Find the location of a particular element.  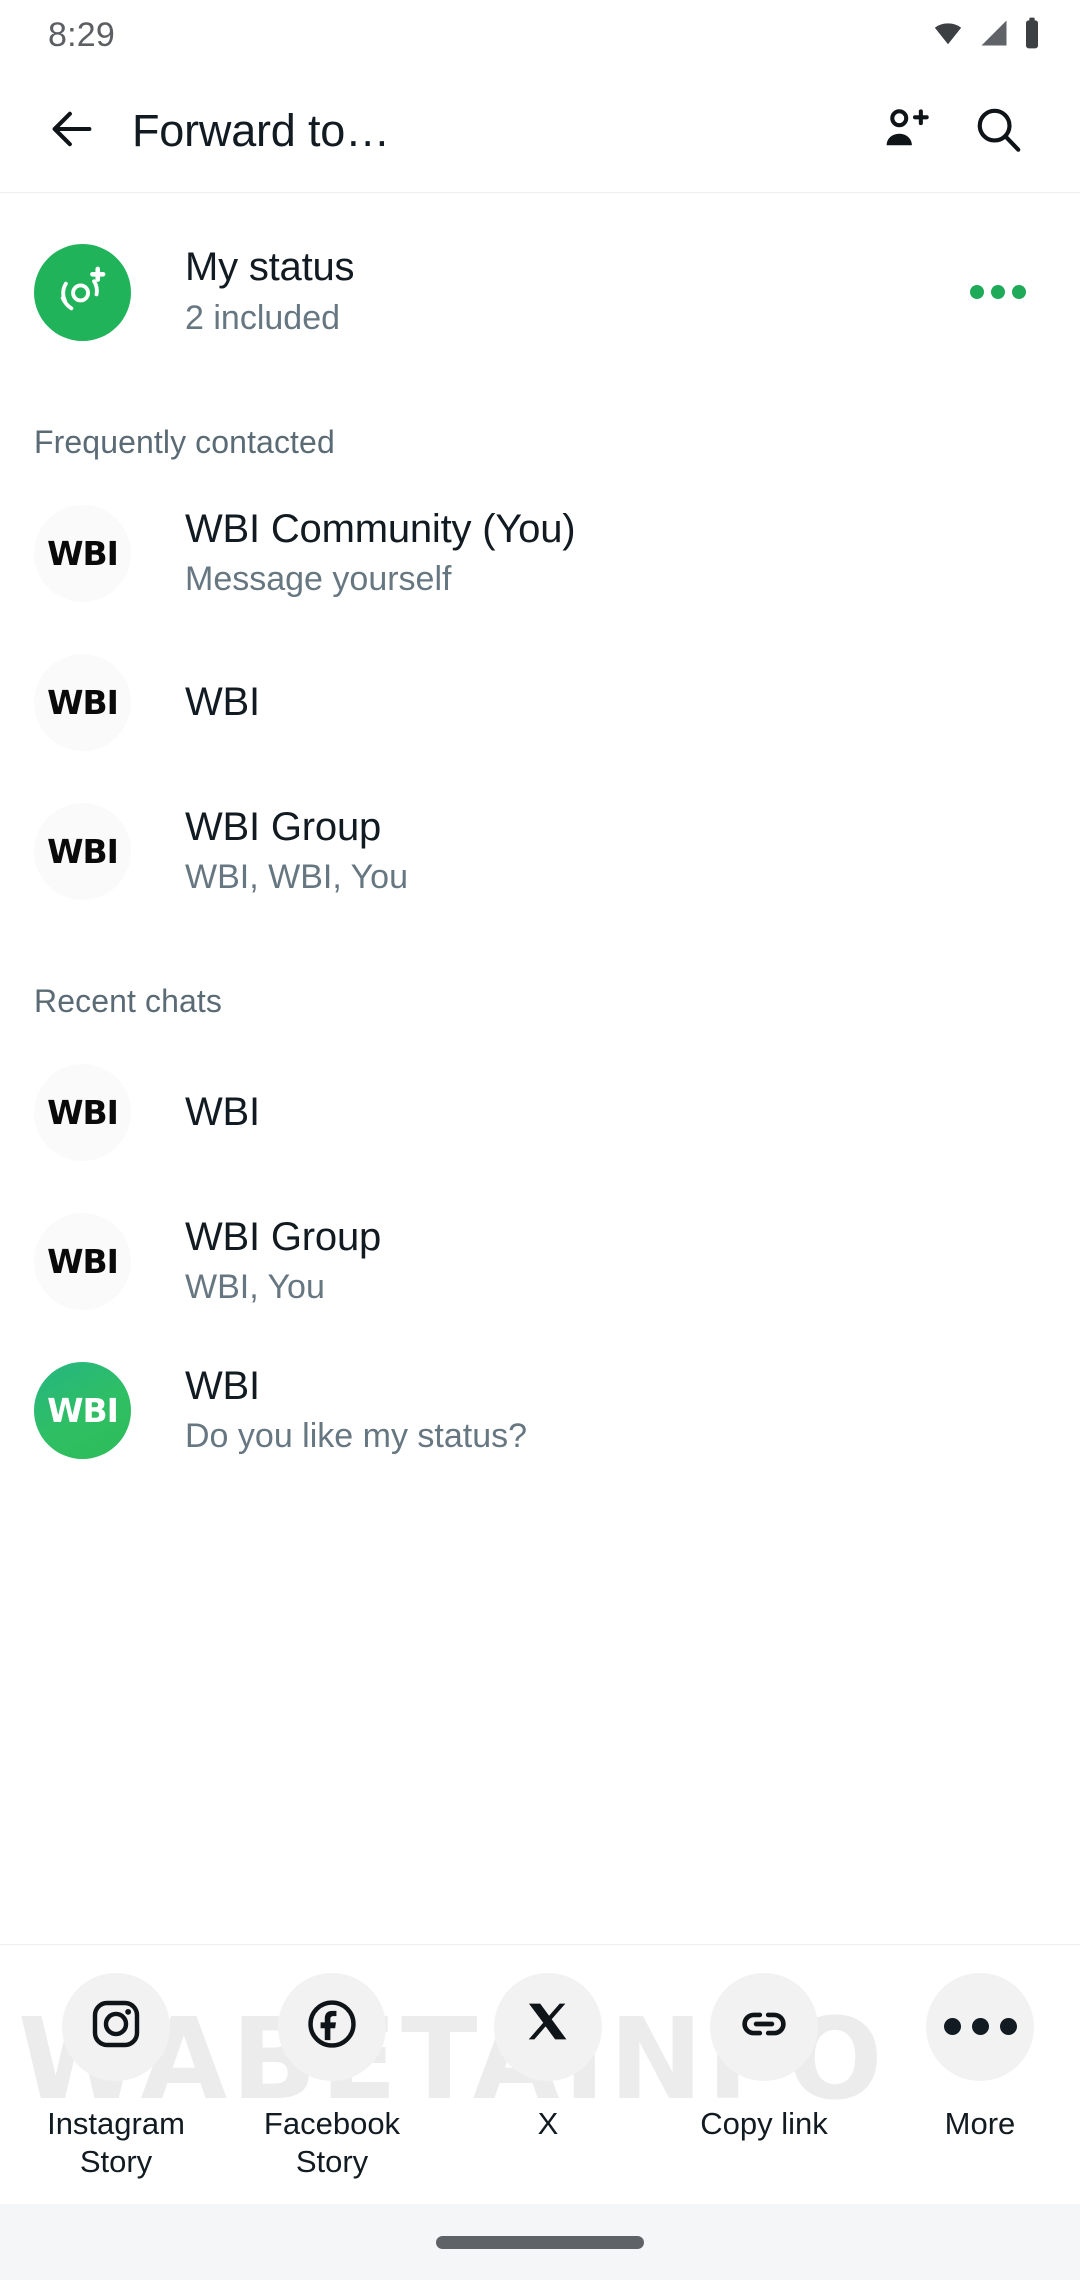

list-item-recent-wbi: WBI WBI is located at coordinates (540, 1112).